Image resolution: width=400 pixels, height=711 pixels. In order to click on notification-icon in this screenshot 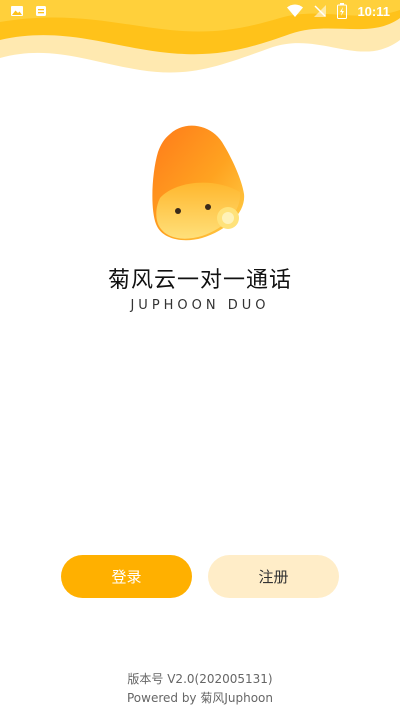, I will do `click(41, 11)`.